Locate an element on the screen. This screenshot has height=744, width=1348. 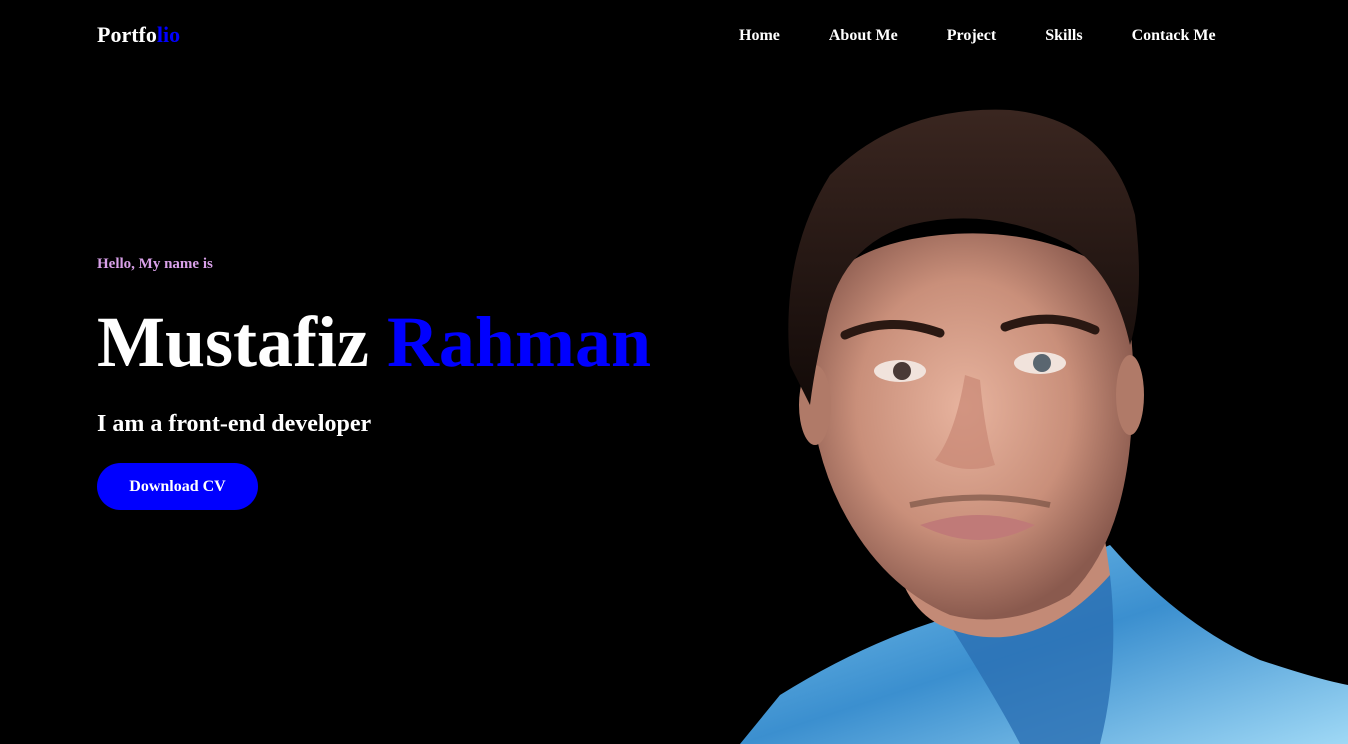
download-cv-button: Download CV is located at coordinates (177, 486).